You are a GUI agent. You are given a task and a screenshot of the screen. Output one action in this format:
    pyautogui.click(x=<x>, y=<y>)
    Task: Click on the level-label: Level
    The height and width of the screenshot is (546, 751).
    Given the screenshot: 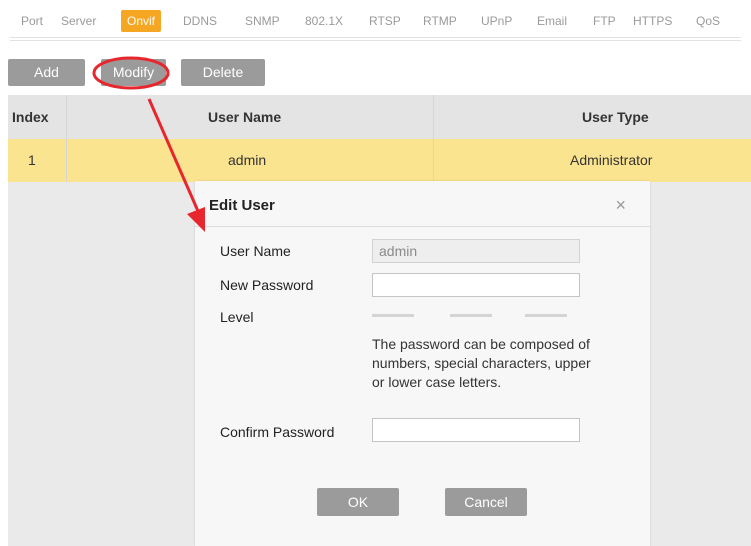 What is the action you would take?
    pyautogui.click(x=237, y=317)
    